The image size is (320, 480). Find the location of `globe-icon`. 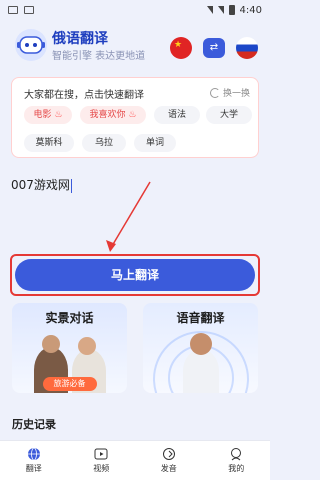

globe-icon is located at coordinates (33, 454).